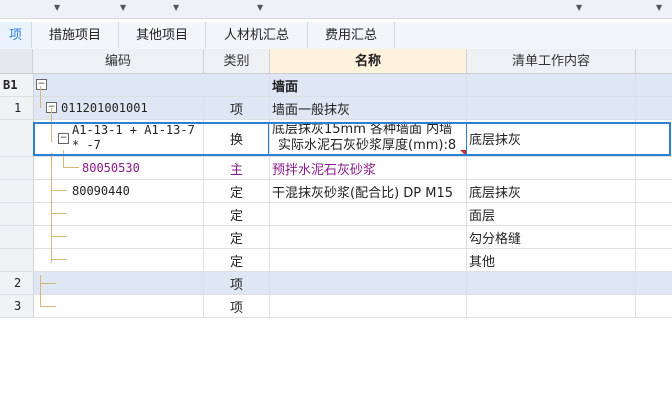  Describe the element at coordinates (351, 35) in the screenshot. I see `tab-cost-summary: 费用汇总` at that location.